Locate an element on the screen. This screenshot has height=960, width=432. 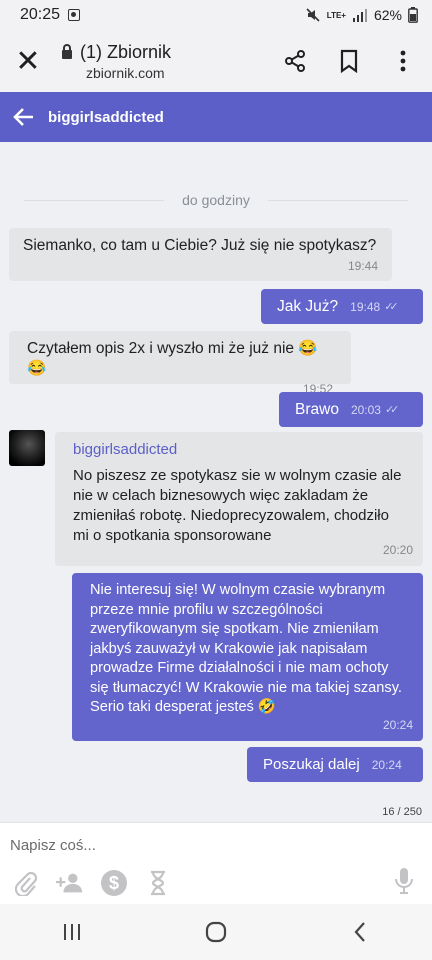
status-bar: 20:25 LTE+ 62% is located at coordinates (216, 15).